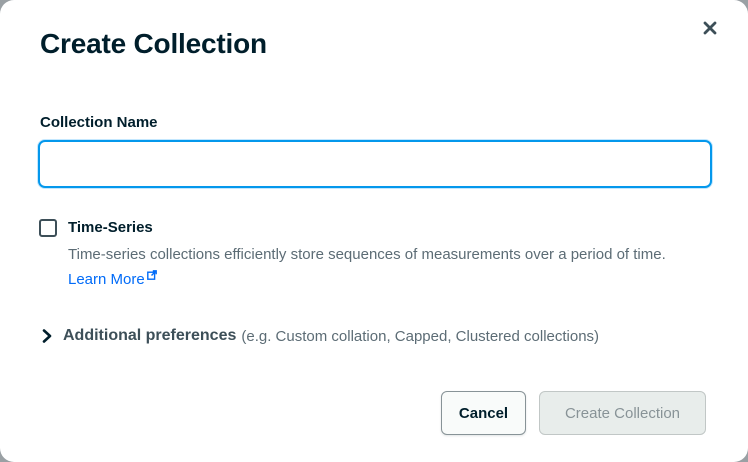  I want to click on collection-name-input, so click(375, 164).